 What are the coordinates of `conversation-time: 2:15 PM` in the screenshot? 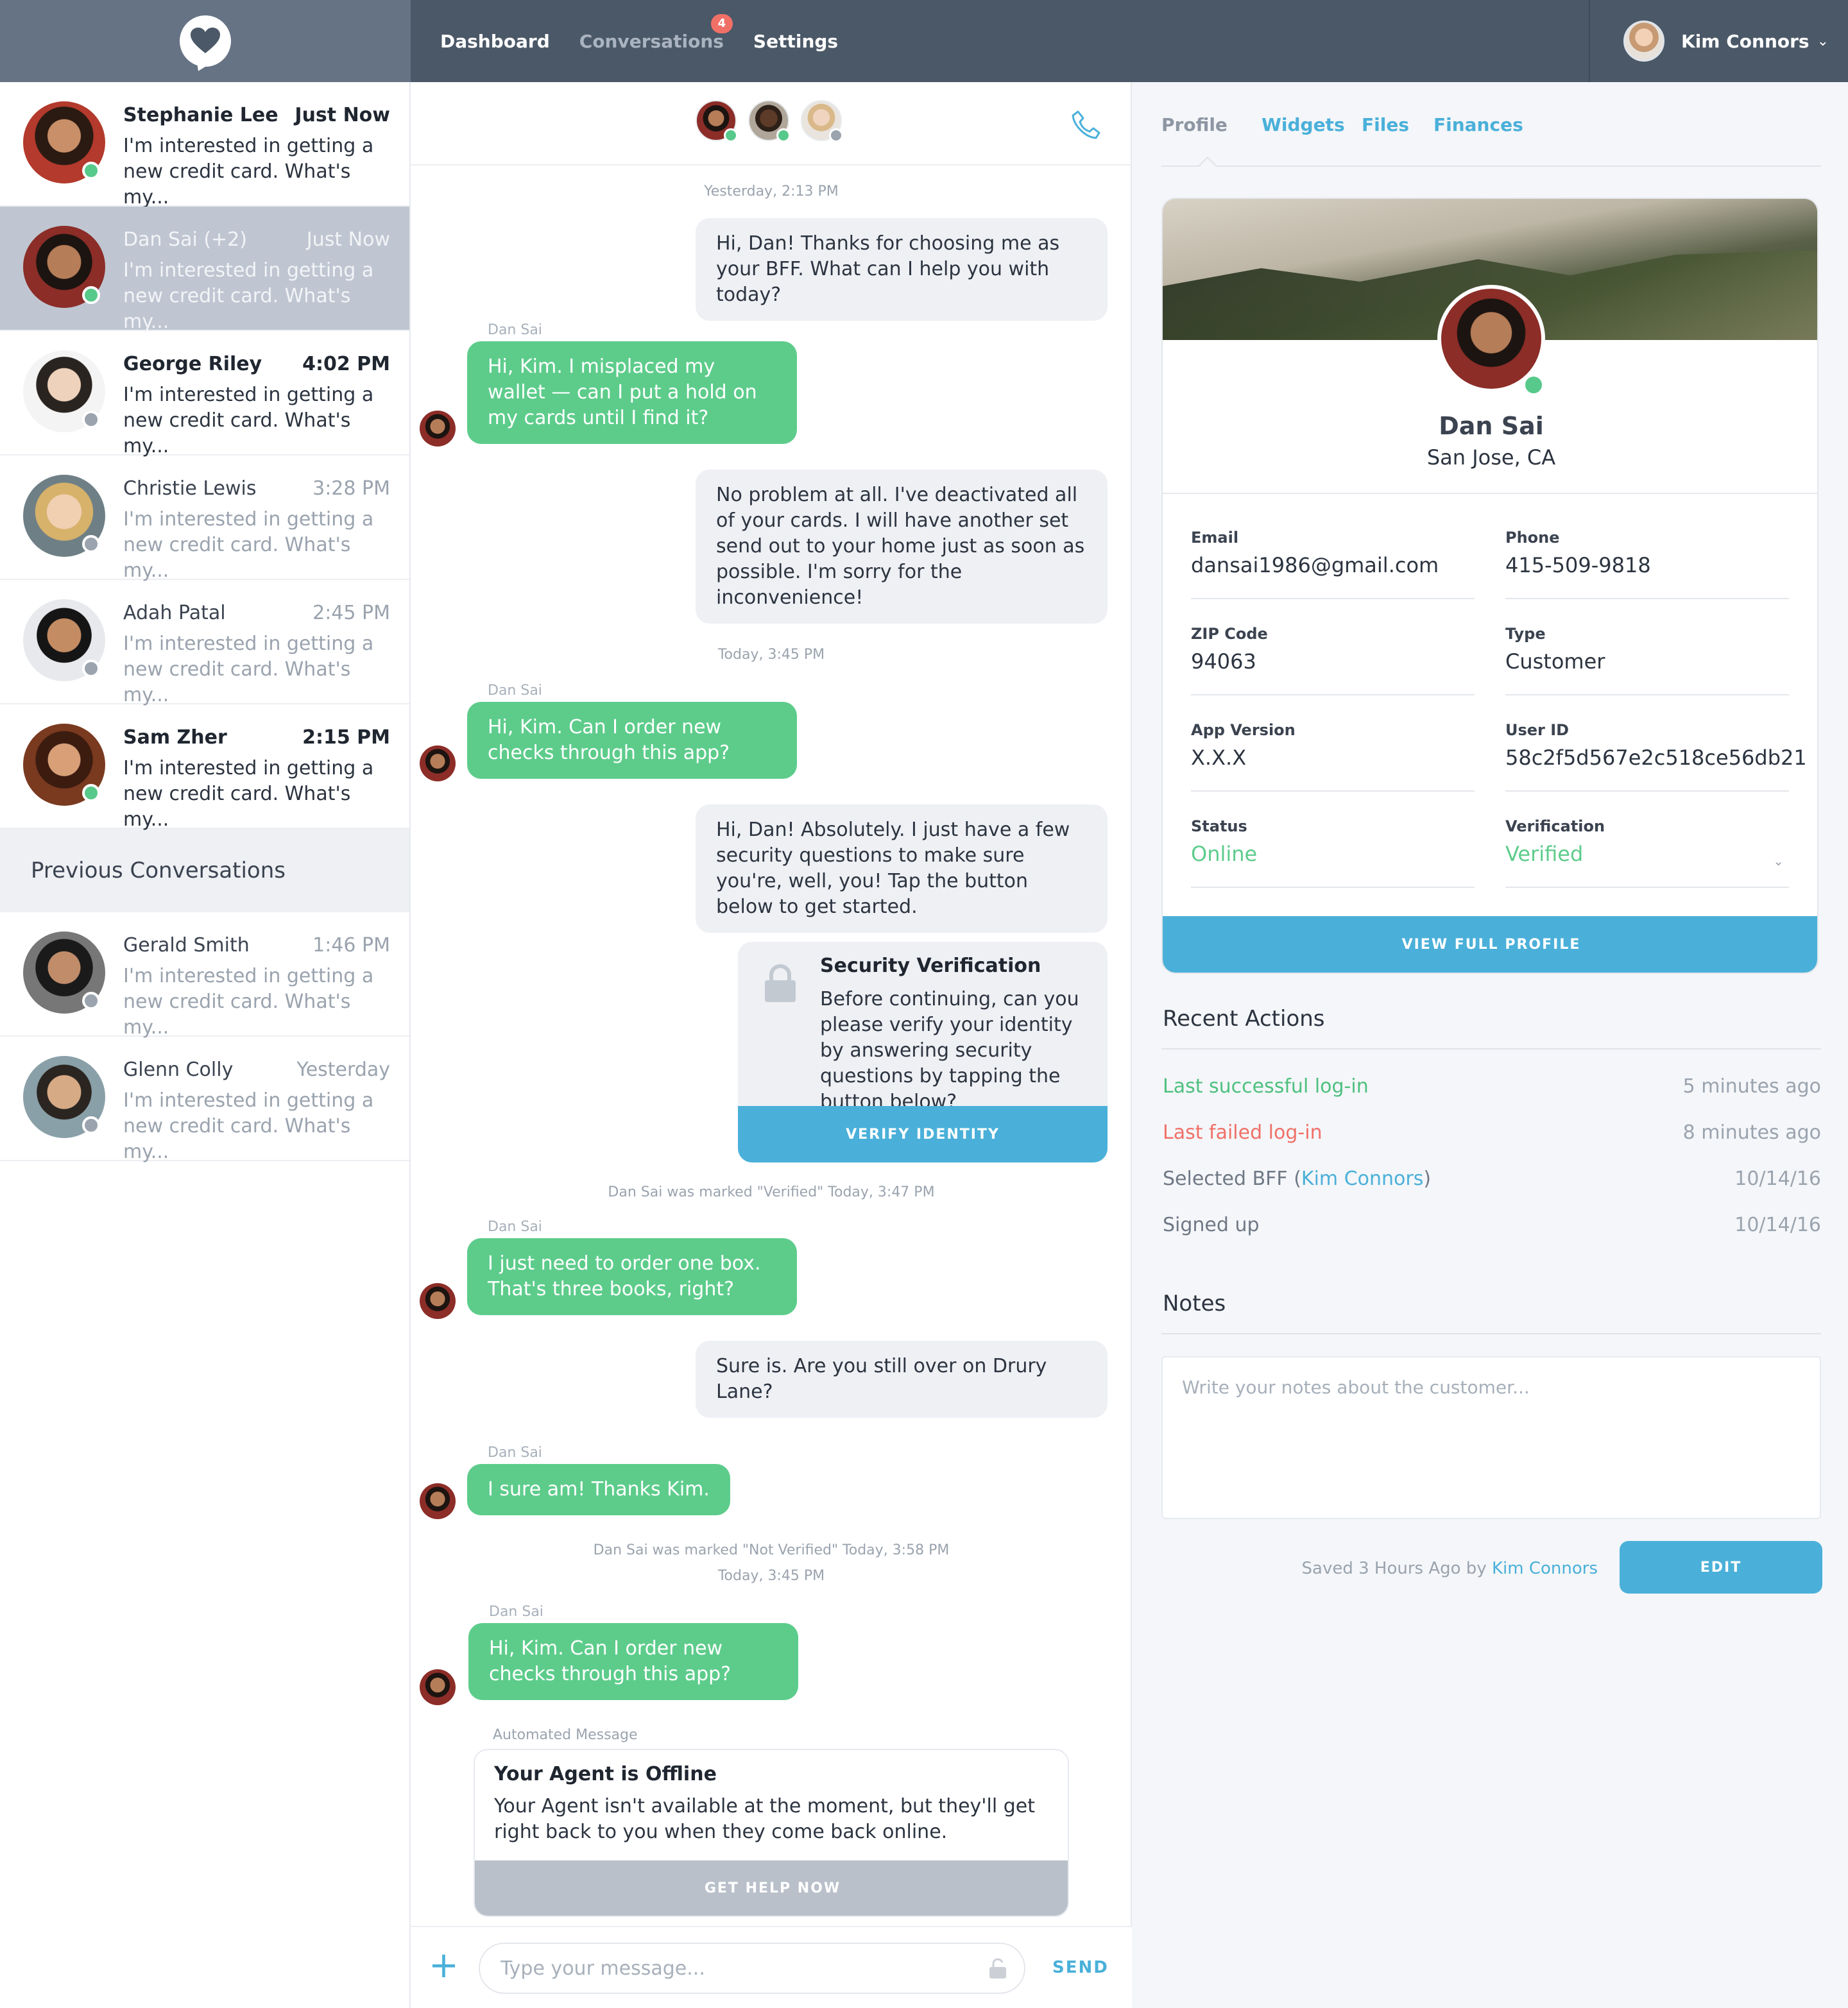 It's located at (346, 737).